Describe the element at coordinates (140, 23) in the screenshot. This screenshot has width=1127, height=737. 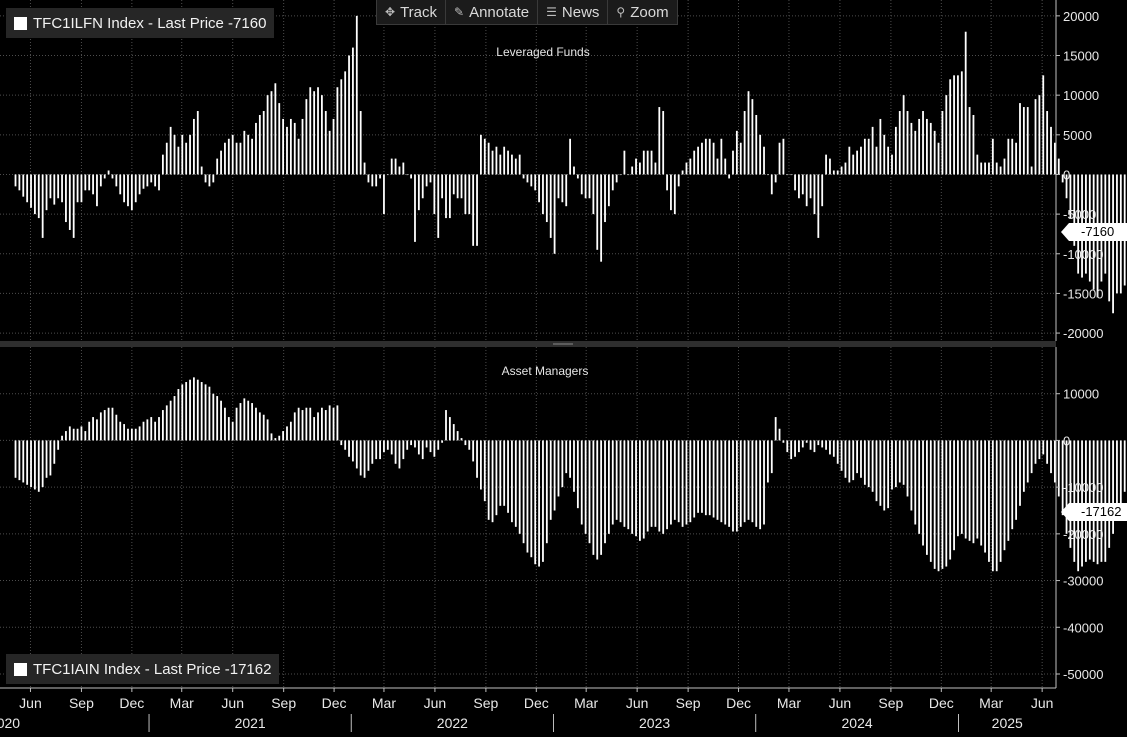
I see `leveraged-funds-legend: TFC1ILFN Index - Last Price -7160` at that location.